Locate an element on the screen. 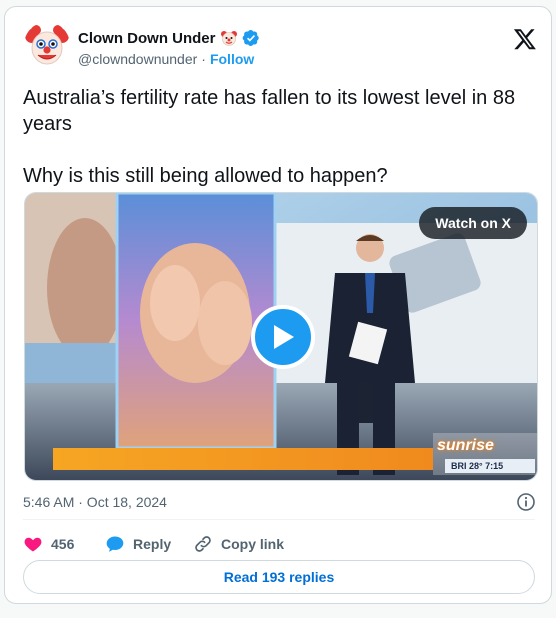  weather-time-ticker: BRI 28° 7:15 is located at coordinates (490, 466).